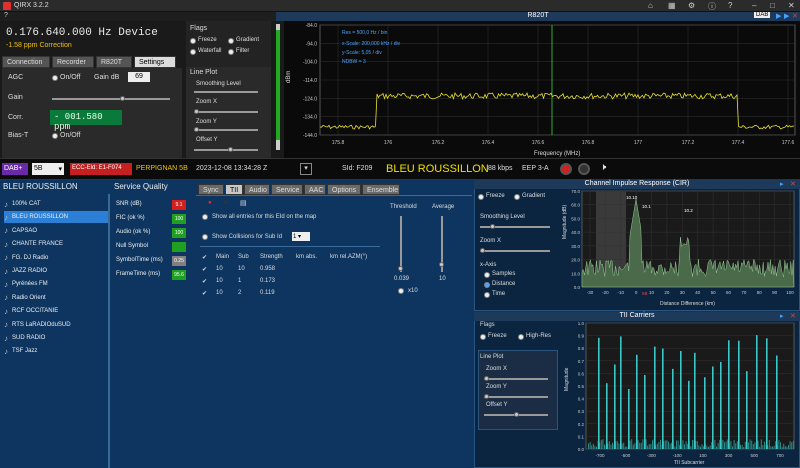 The image size is (800, 468). I want to click on stop-button, so click(584, 169).